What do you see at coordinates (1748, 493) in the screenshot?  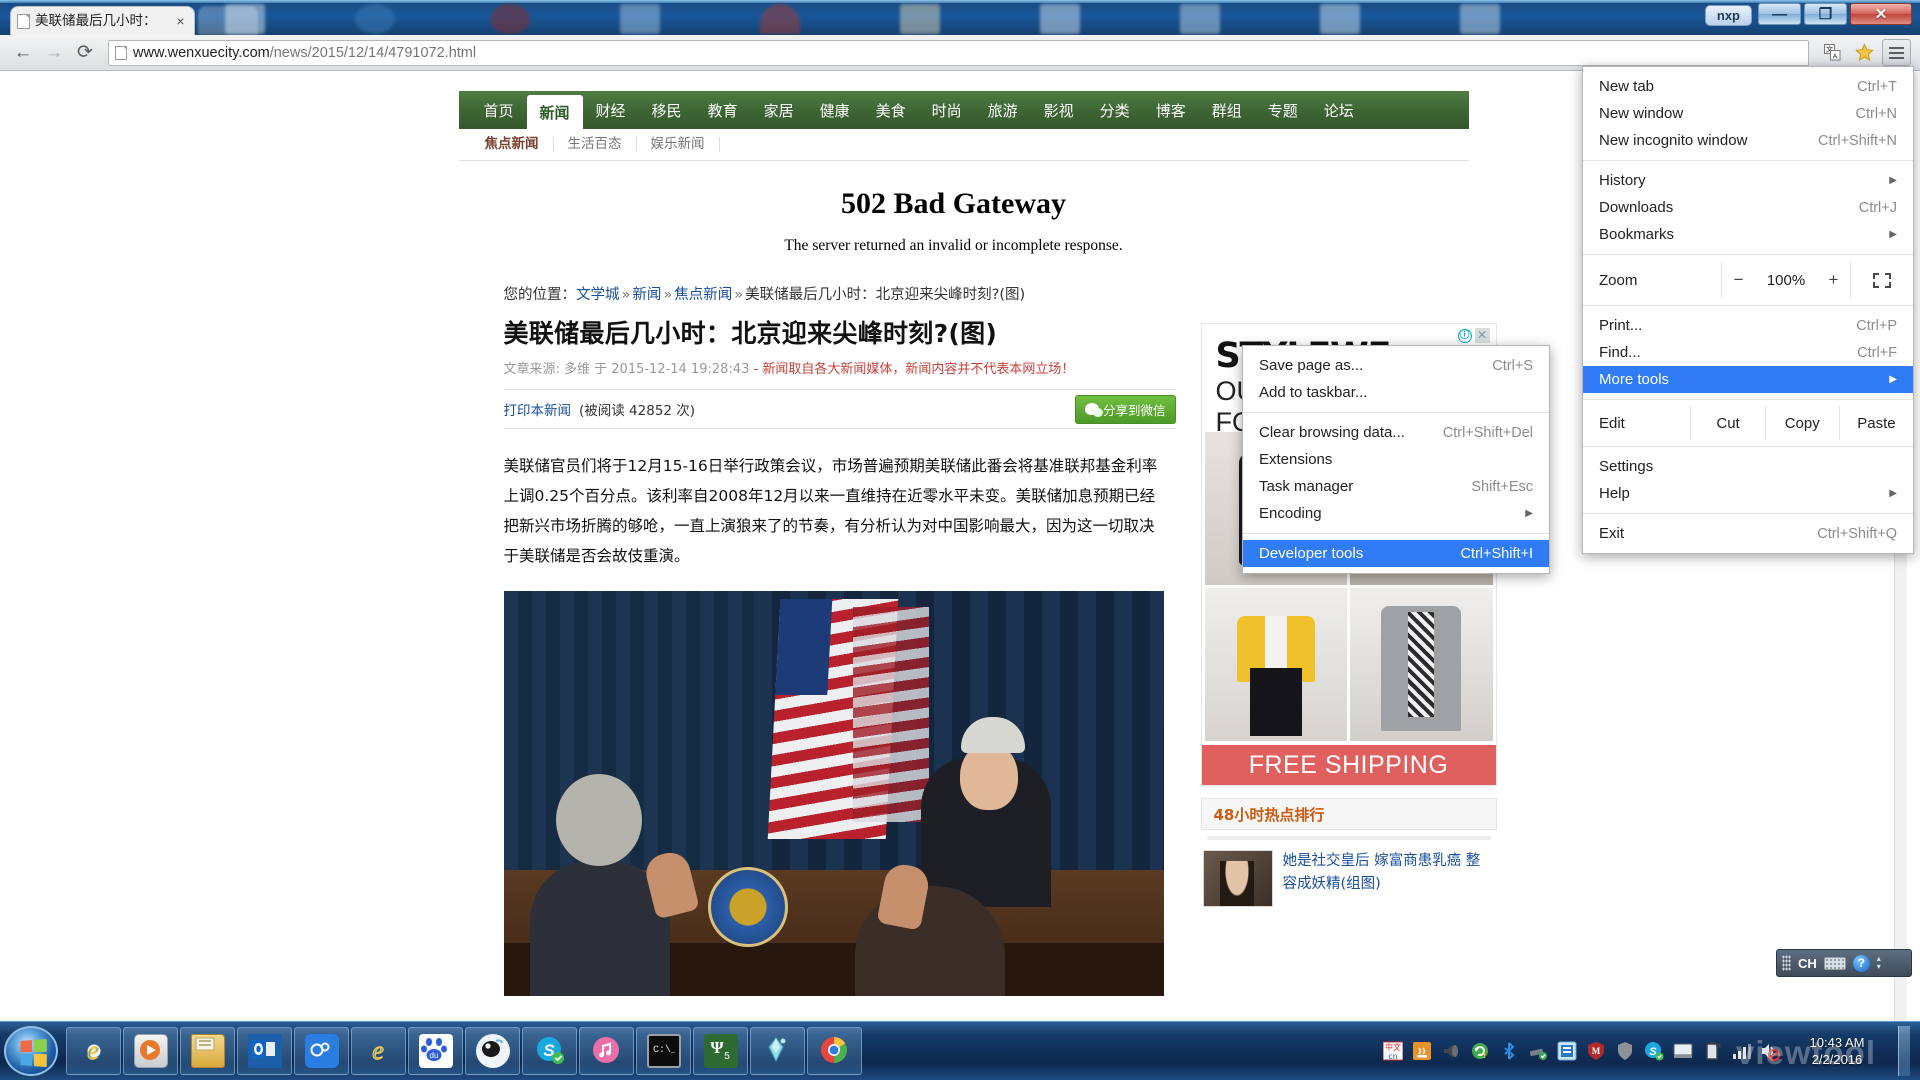 I see `menu-item-help: Help ▶` at bounding box center [1748, 493].